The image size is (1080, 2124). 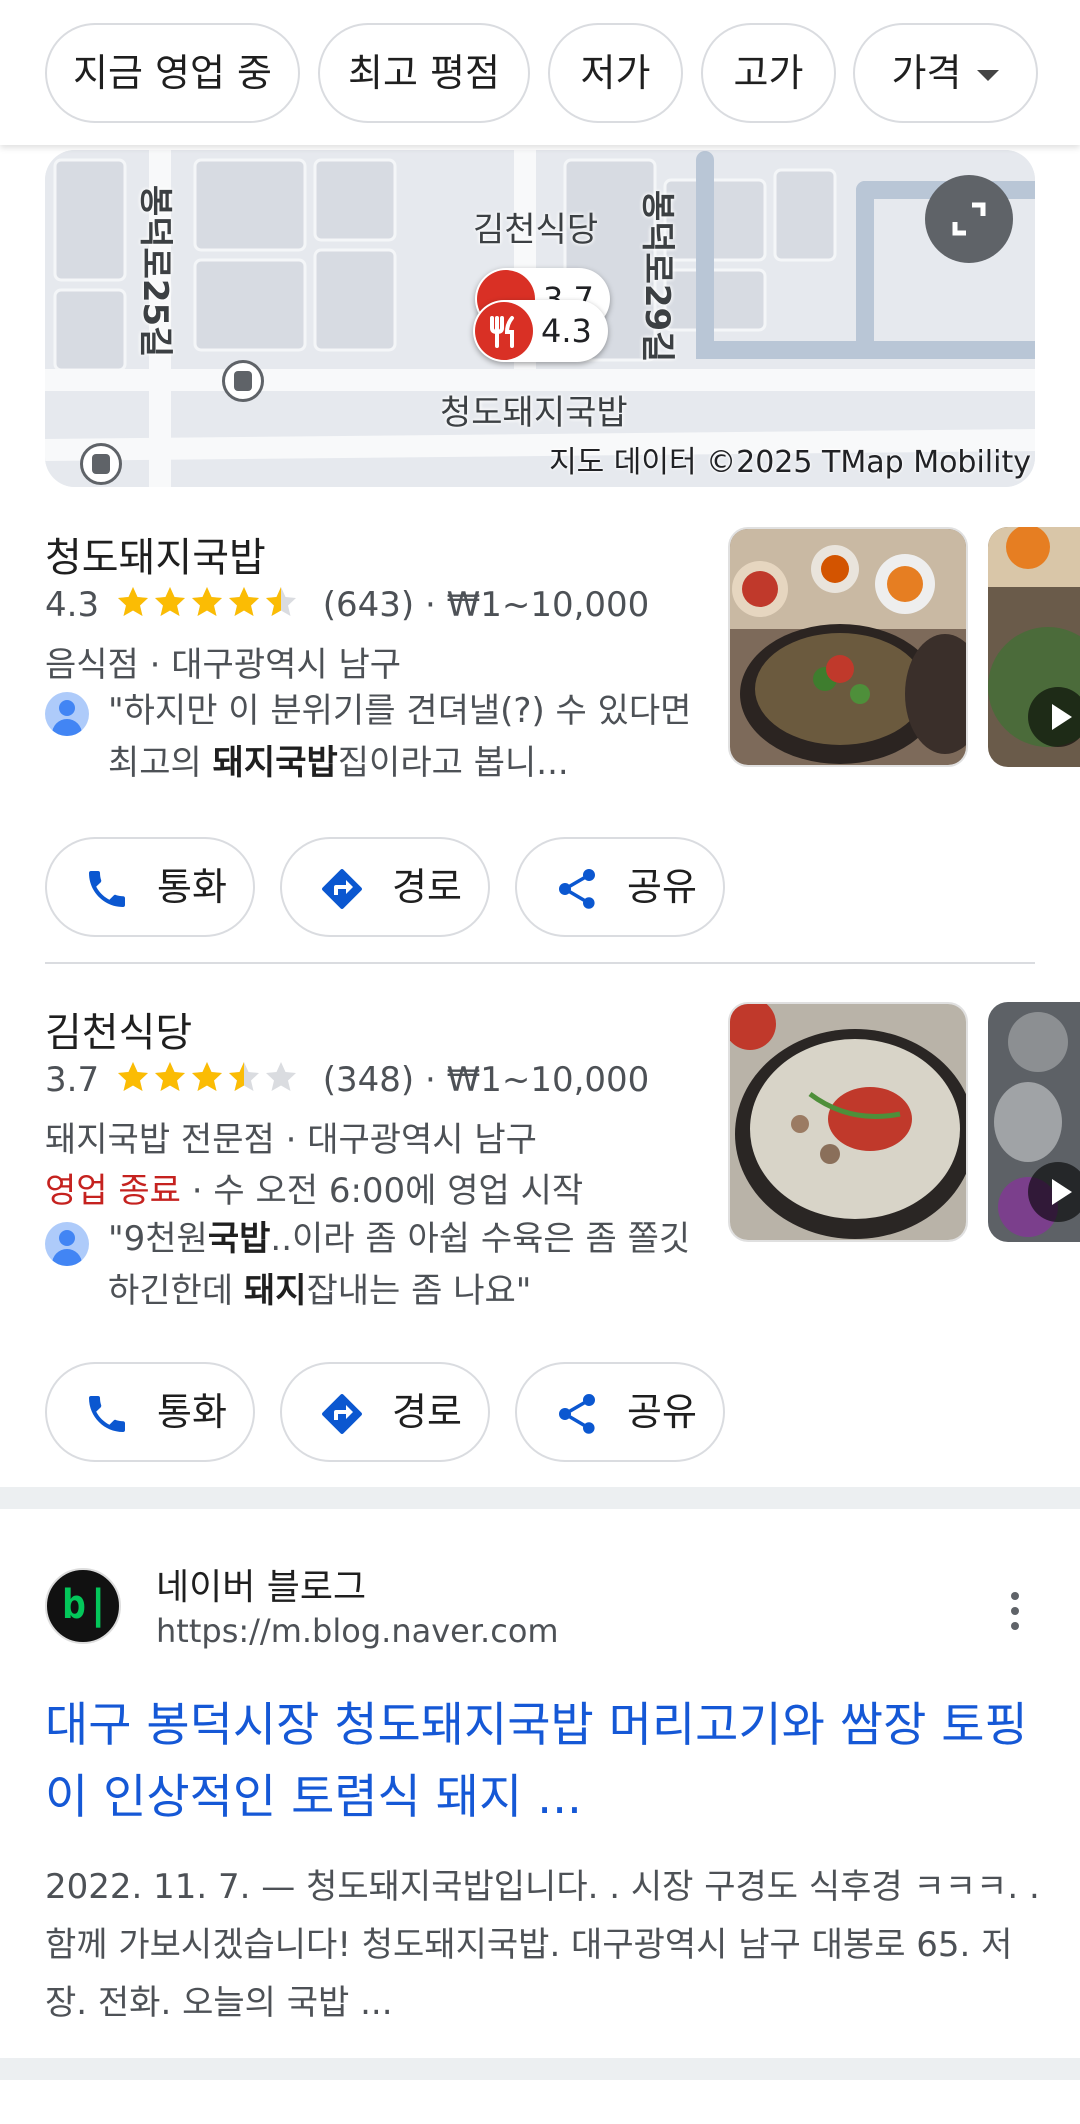 What do you see at coordinates (768, 73) in the screenshot?
I see `chip-high-price: 고가` at bounding box center [768, 73].